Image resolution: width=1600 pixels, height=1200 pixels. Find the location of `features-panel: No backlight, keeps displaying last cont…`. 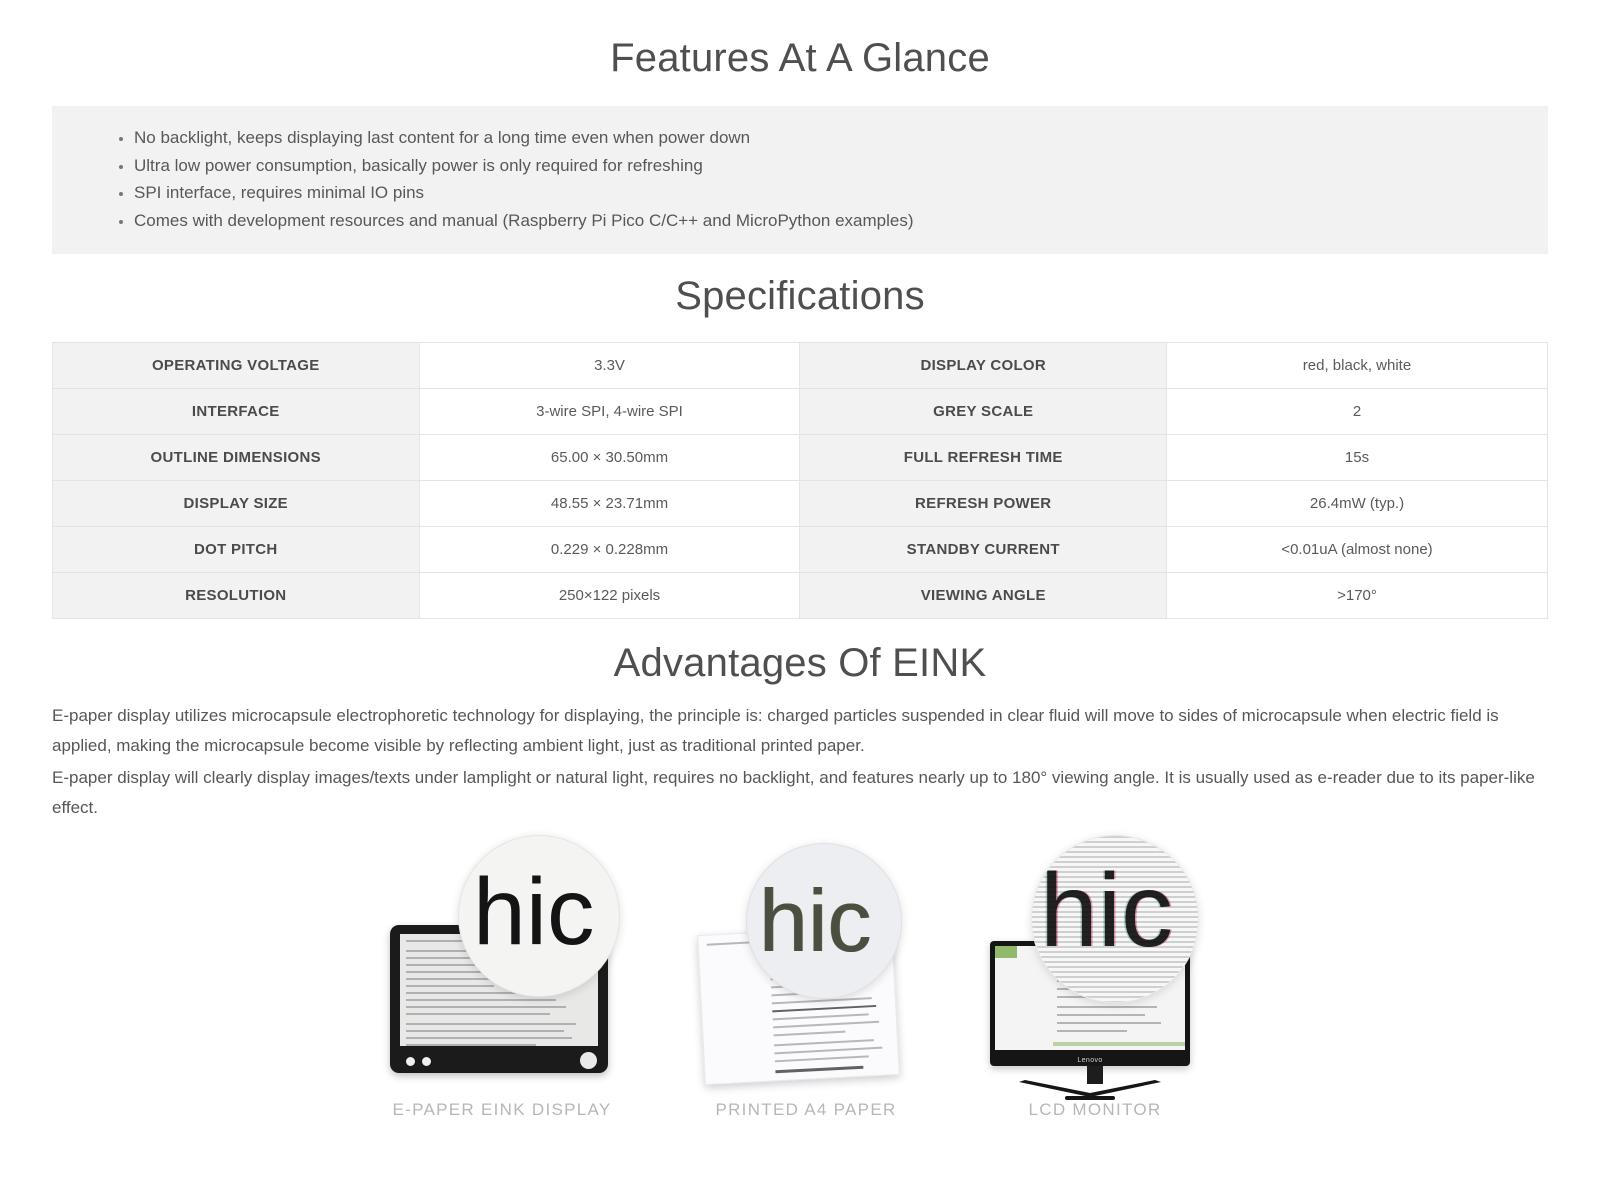

features-panel: No backlight, keeps displaying last cont… is located at coordinates (800, 180).